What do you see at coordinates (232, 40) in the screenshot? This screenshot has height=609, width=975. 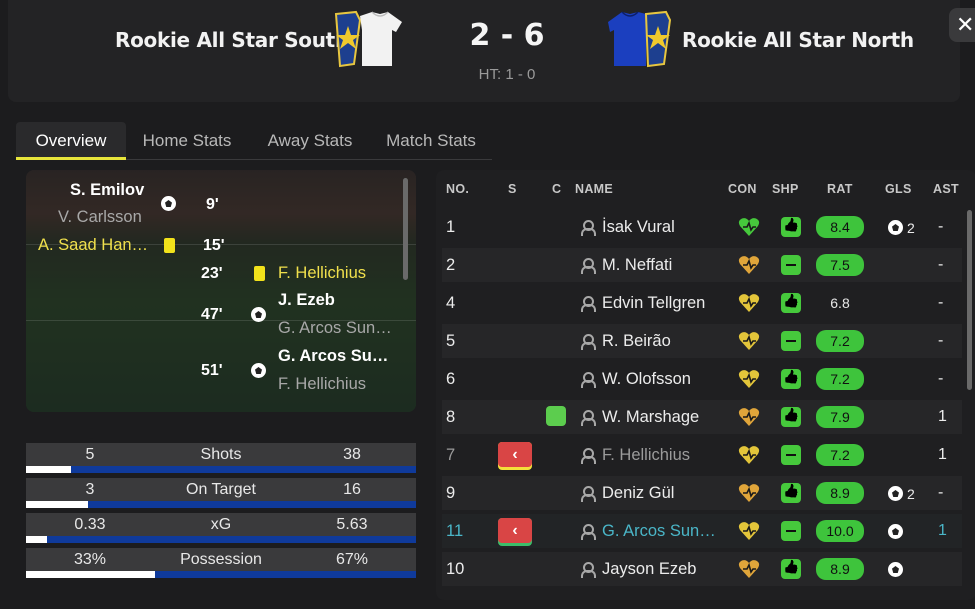 I see `home-team-name: Rookie All Star South` at bounding box center [232, 40].